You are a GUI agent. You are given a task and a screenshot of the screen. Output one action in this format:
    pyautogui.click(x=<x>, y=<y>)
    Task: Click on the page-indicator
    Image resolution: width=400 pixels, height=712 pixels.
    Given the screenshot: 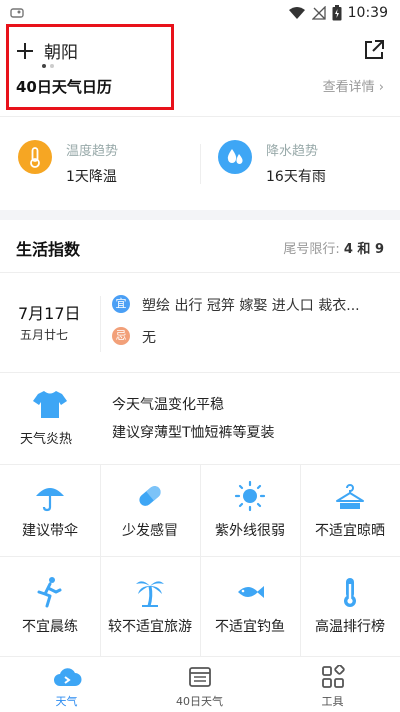 What is the action you would take?
    pyautogui.click(x=48, y=66)
    